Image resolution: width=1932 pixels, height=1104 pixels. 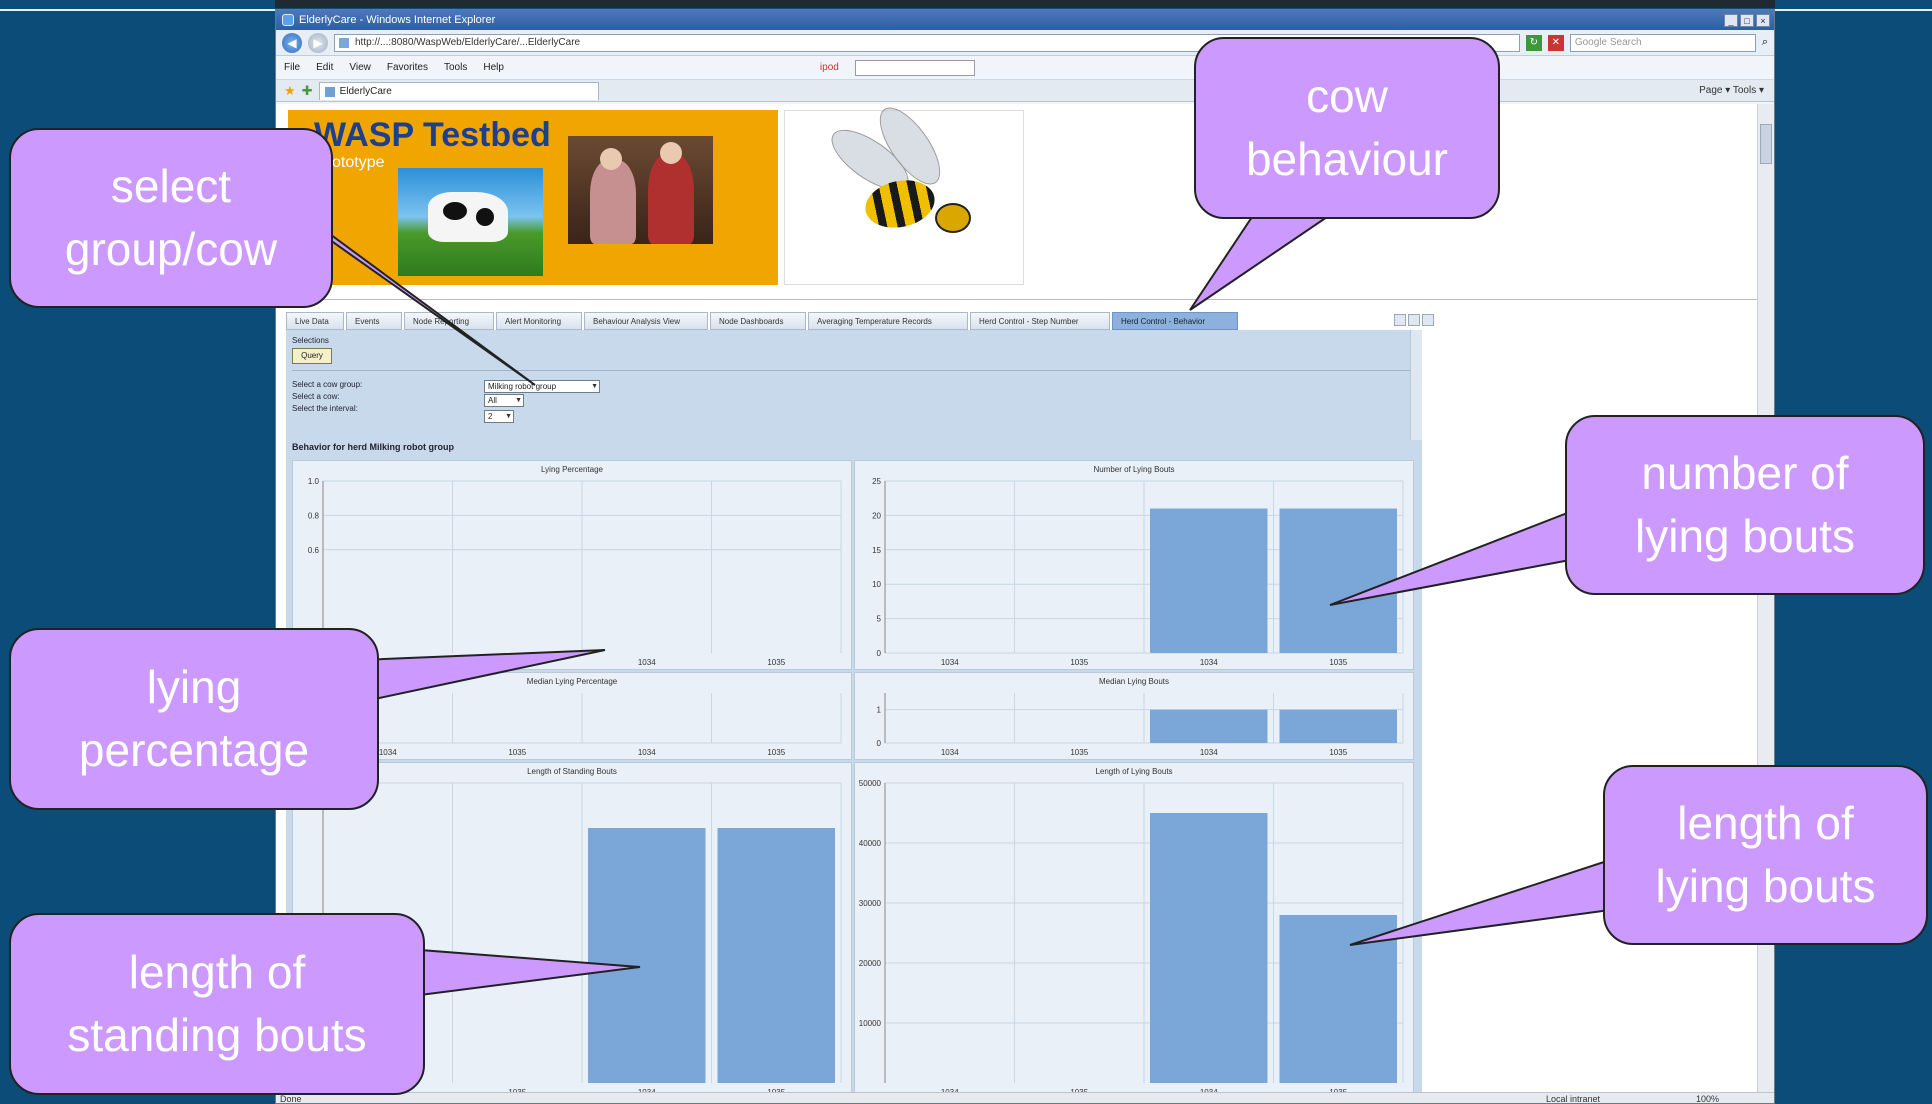 I want to click on callout-cow-behaviour: cow behaviour, so click(x=1347, y=128).